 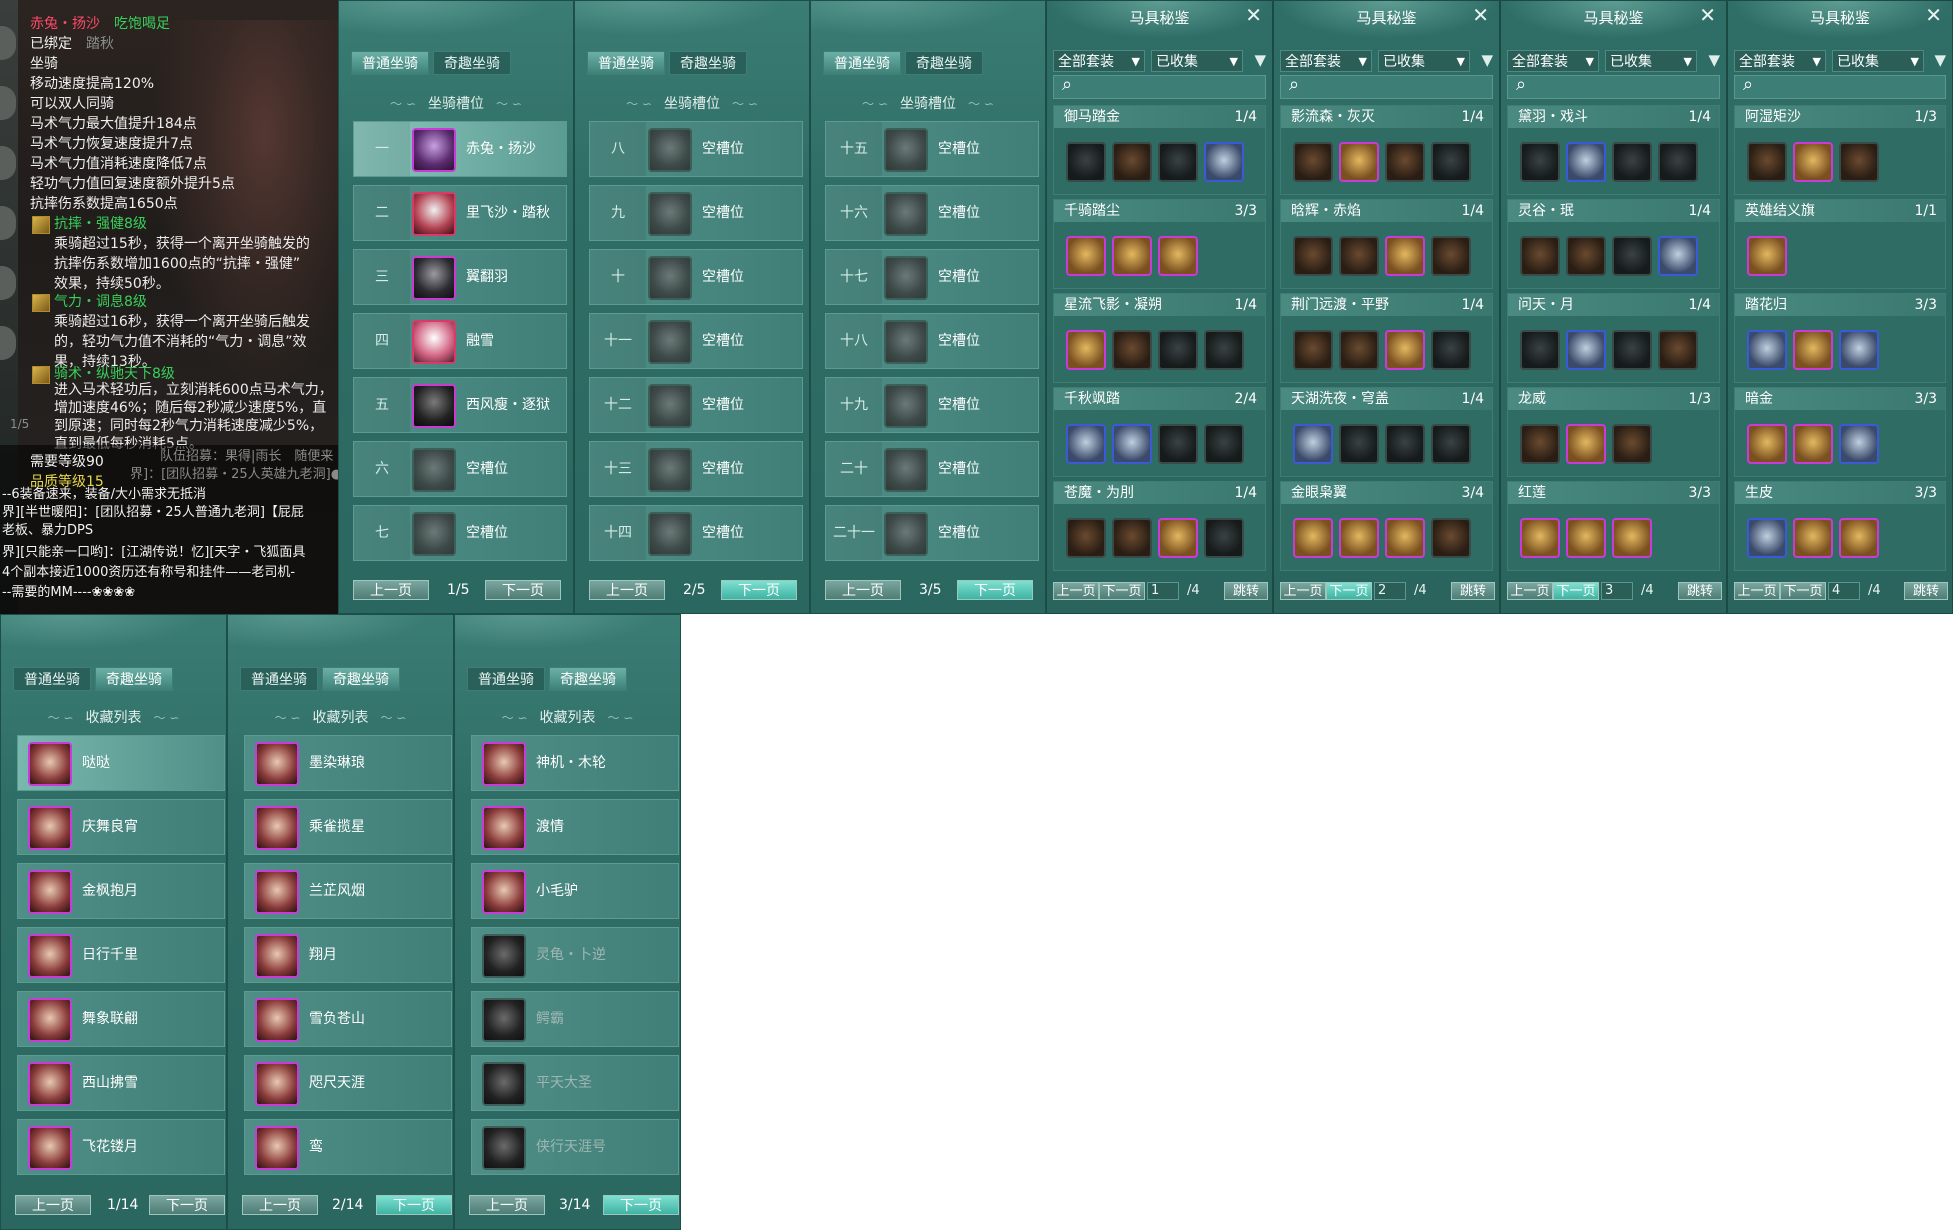 What do you see at coordinates (932, 149) in the screenshot?
I see `slot-row: 十五 空槽位` at bounding box center [932, 149].